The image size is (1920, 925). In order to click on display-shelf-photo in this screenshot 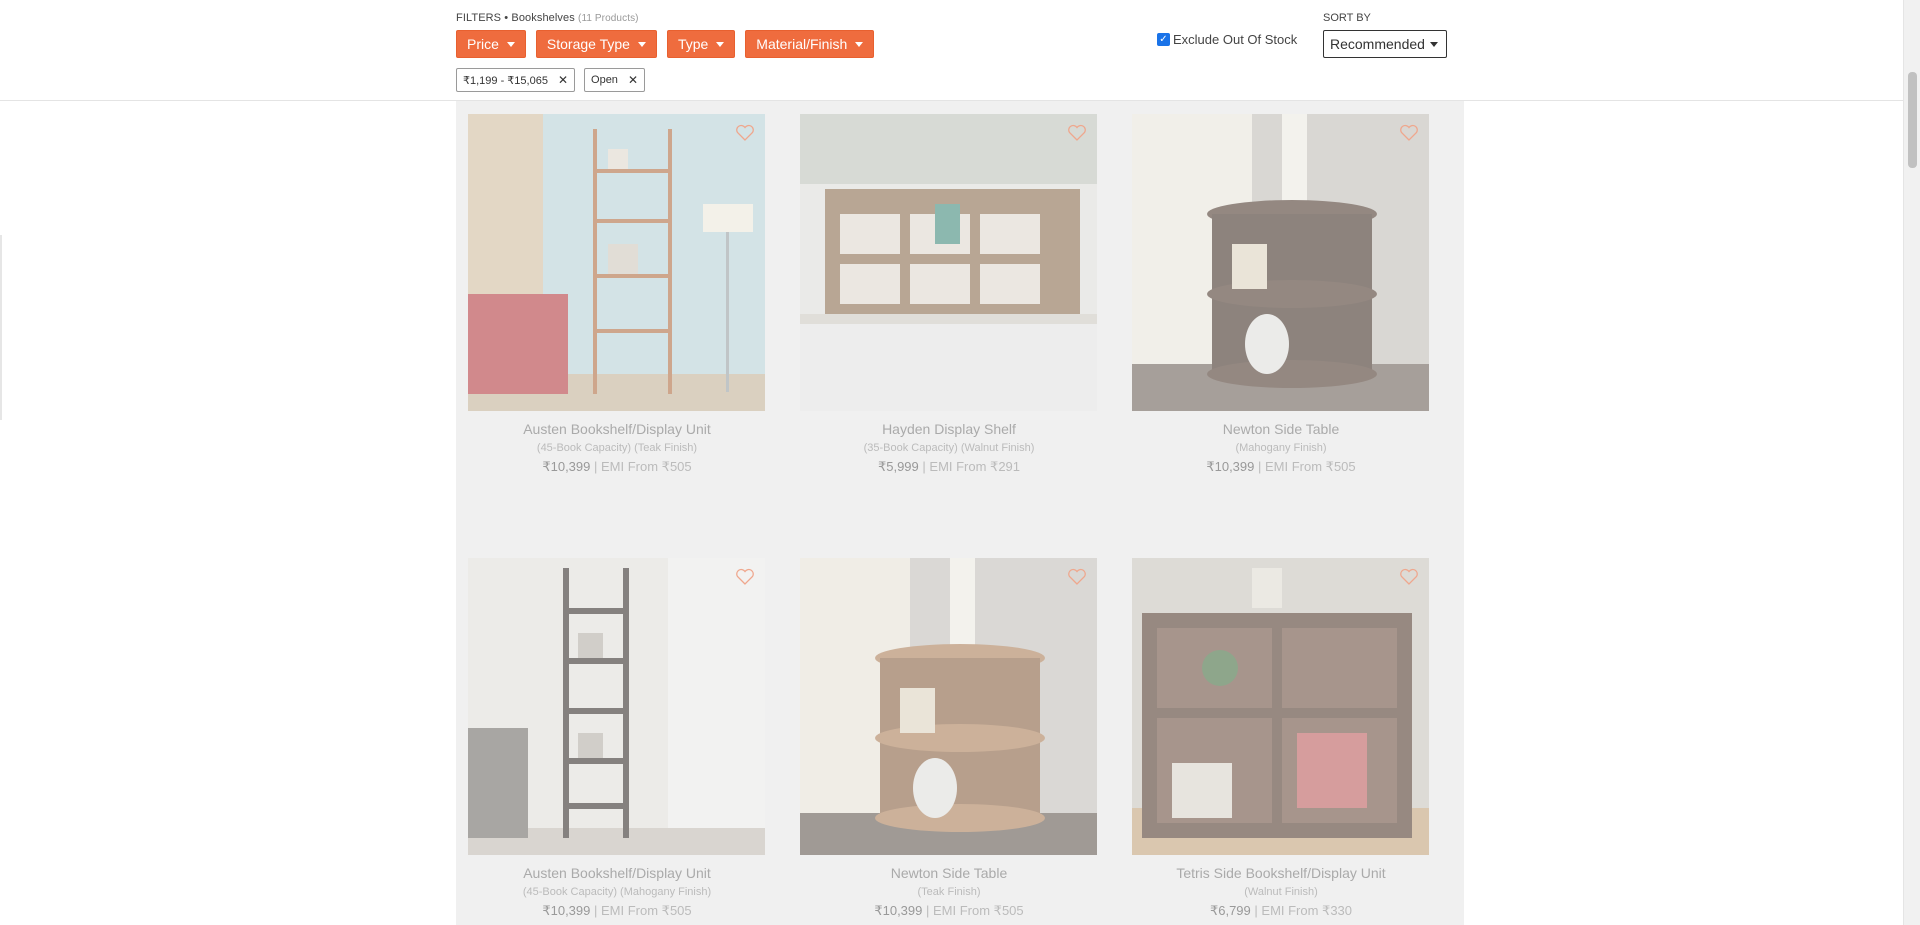, I will do `click(948, 262)`.